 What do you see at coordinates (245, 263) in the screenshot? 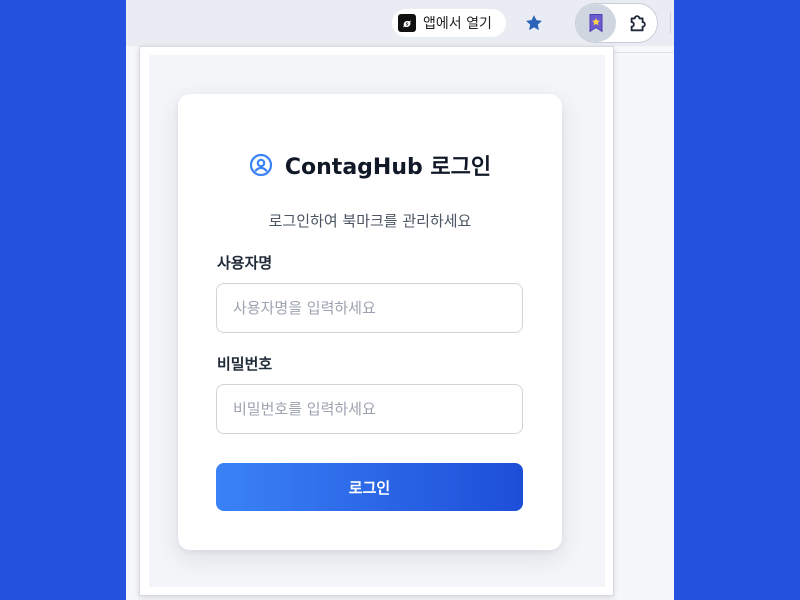
I see `username-label: 사용자명` at bounding box center [245, 263].